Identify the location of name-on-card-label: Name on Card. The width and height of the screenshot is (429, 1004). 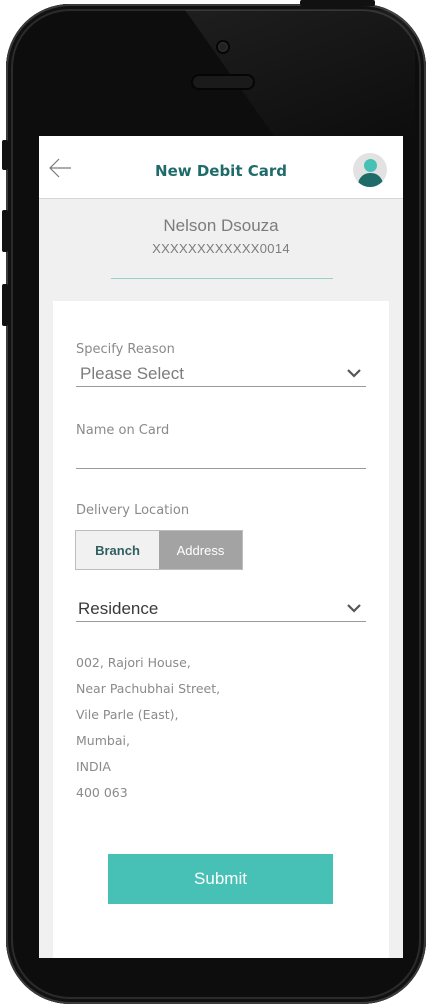
(123, 430).